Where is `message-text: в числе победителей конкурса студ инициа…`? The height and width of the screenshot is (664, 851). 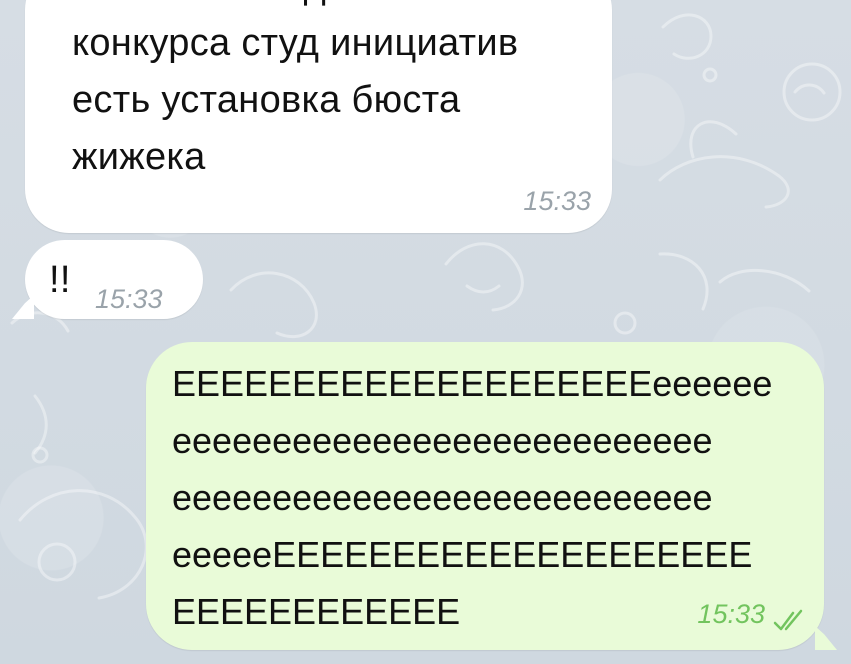 message-text: в числе победителей конкурса студ инициа… is located at coordinates (295, 89).